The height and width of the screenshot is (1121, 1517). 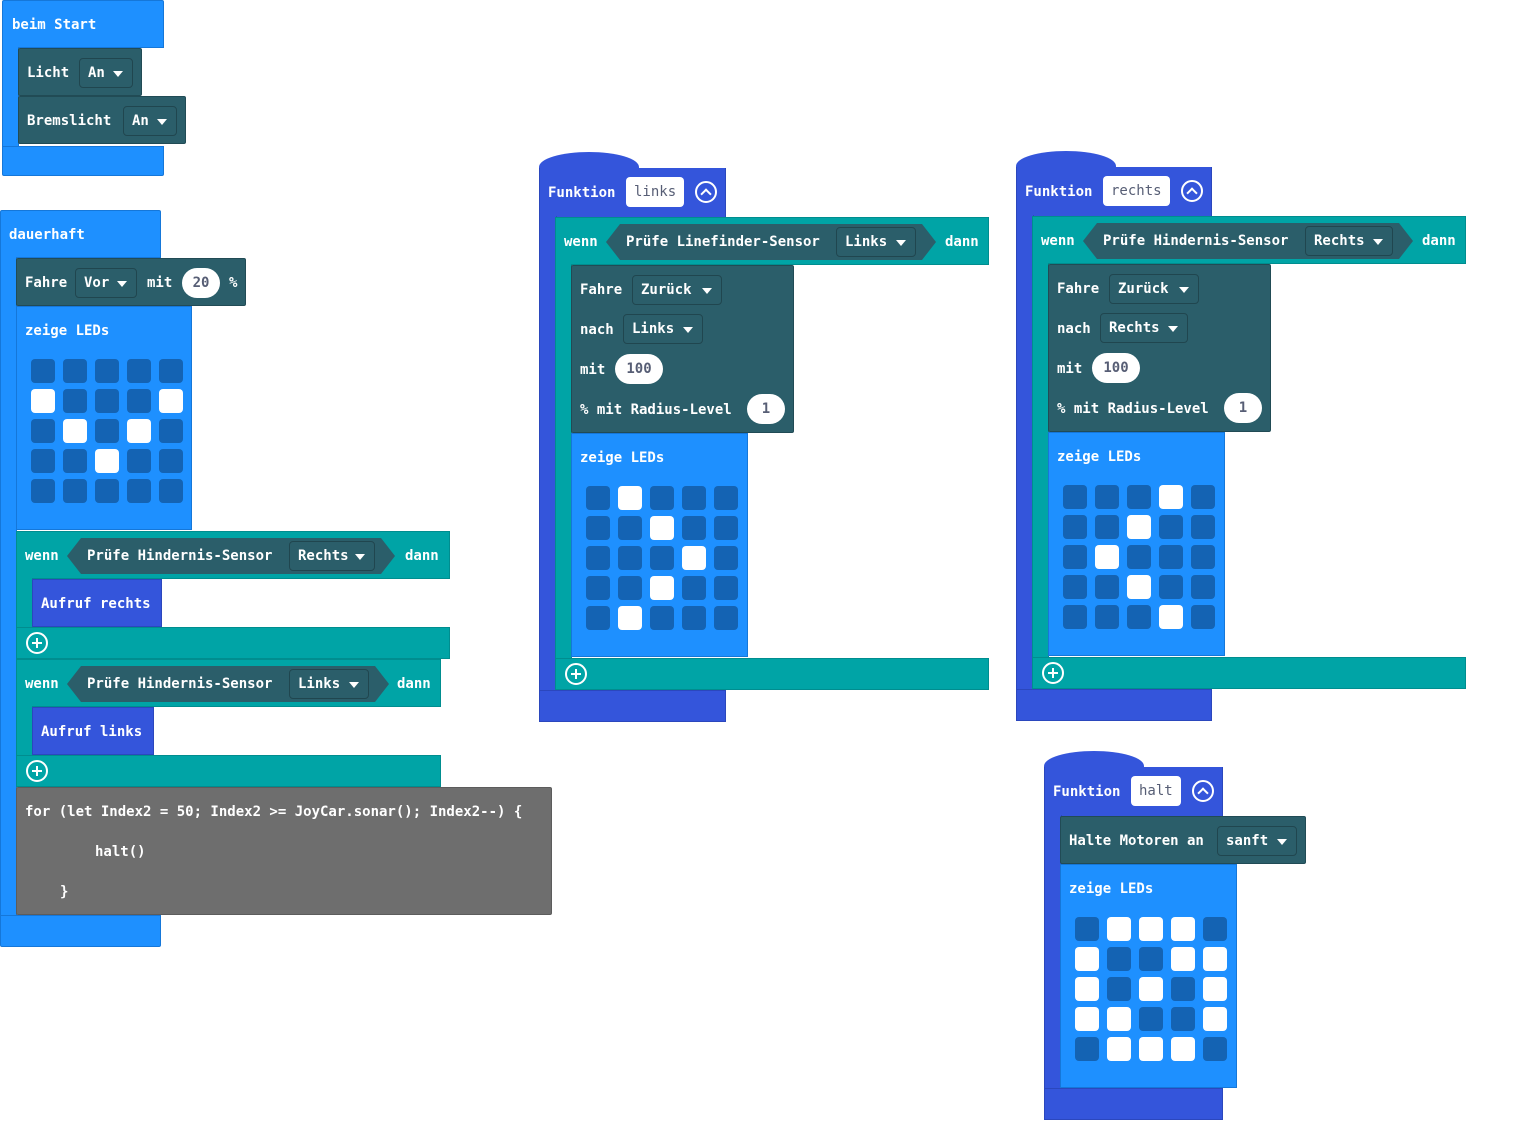 I want to click on check-linefinder-block: Prüfe Linefinder-Sensor Links, so click(x=771, y=242).